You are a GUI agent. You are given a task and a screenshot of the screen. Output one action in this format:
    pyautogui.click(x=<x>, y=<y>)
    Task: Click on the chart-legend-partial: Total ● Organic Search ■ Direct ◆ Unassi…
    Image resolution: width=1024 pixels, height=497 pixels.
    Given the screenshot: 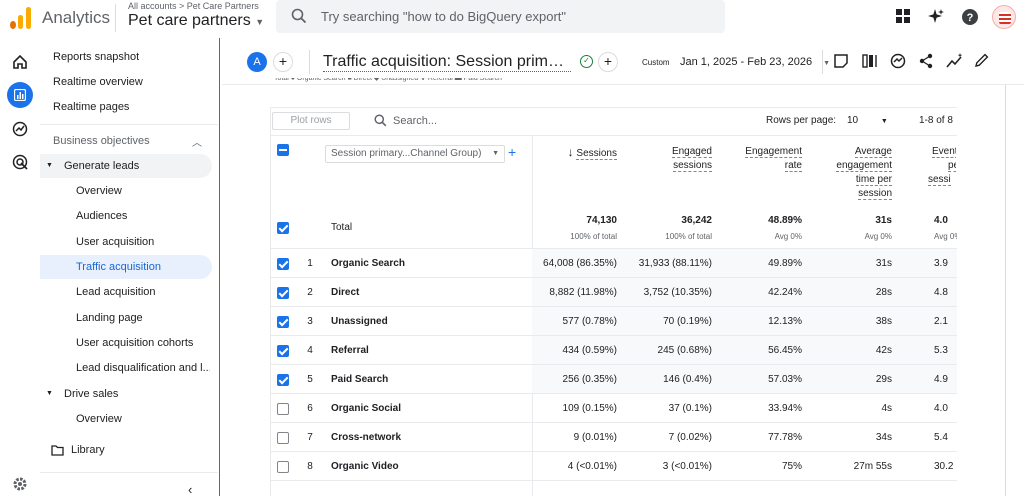 What is the action you would take?
    pyautogui.click(x=388, y=80)
    